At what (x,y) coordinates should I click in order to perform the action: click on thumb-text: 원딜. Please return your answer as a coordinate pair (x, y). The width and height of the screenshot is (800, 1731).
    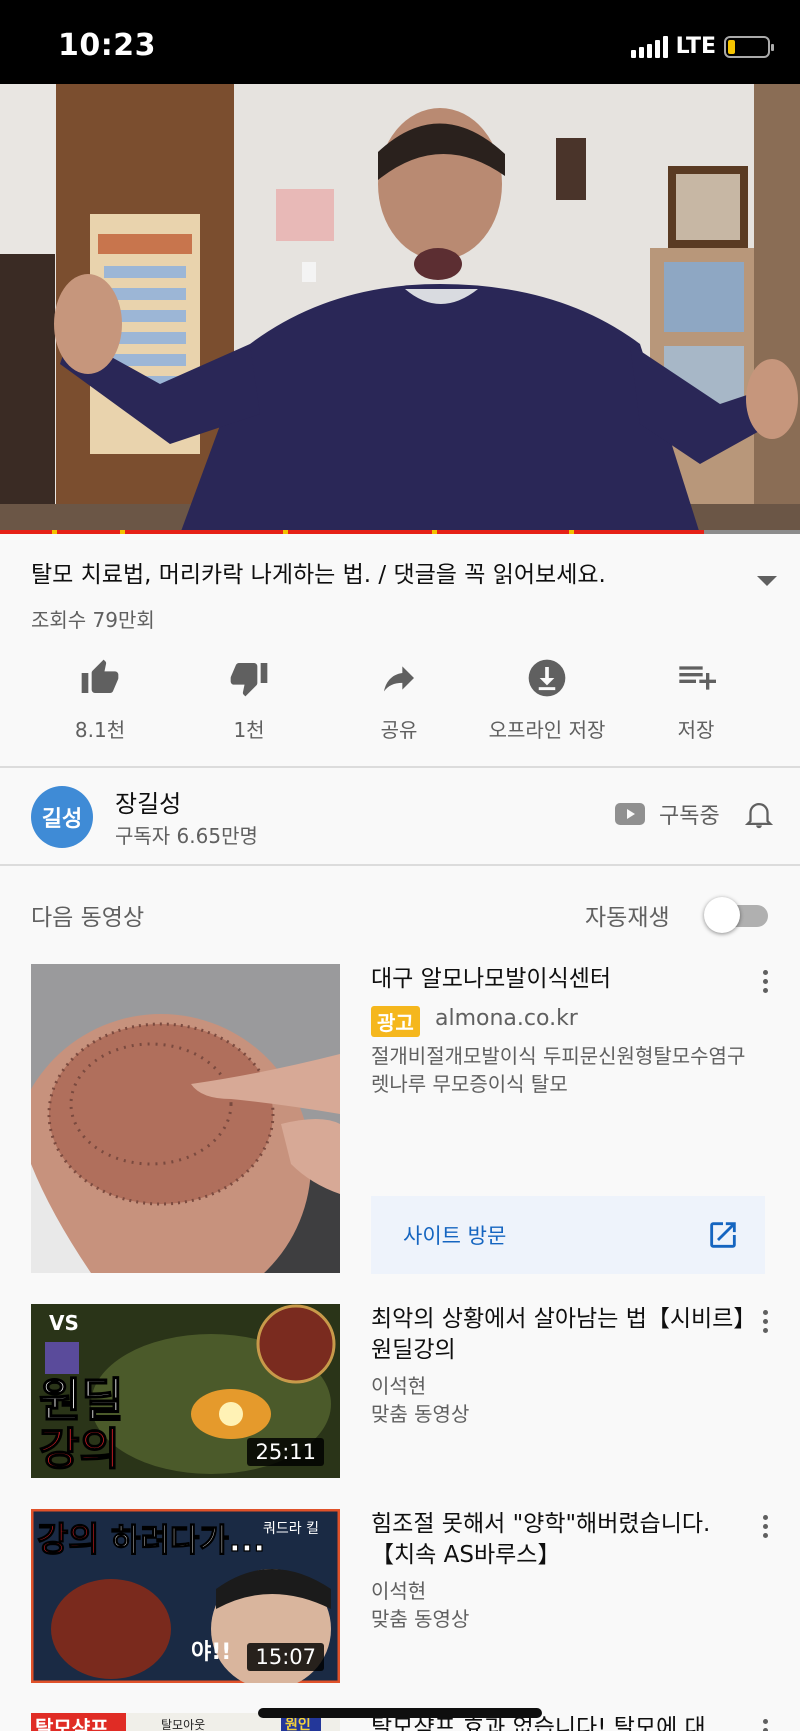
    Looking at the image, I should click on (81, 1400).